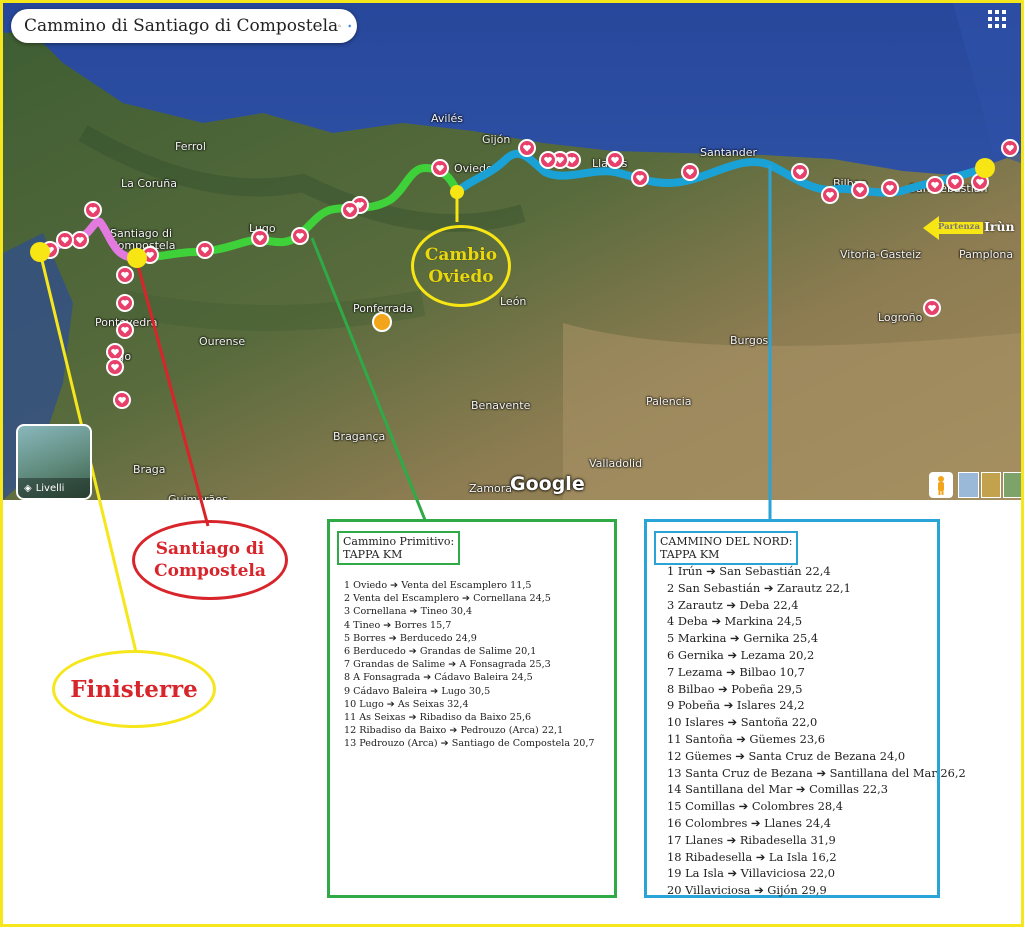 This screenshot has height=927, width=1024. What do you see at coordinates (752, 856) in the screenshot?
I see `stage-item: 18 Ribadesella ➔ La Isla 16,2` at bounding box center [752, 856].